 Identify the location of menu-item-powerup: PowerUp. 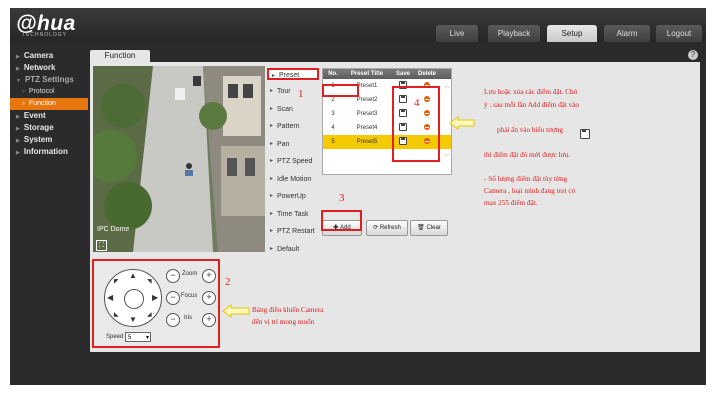
(293, 197).